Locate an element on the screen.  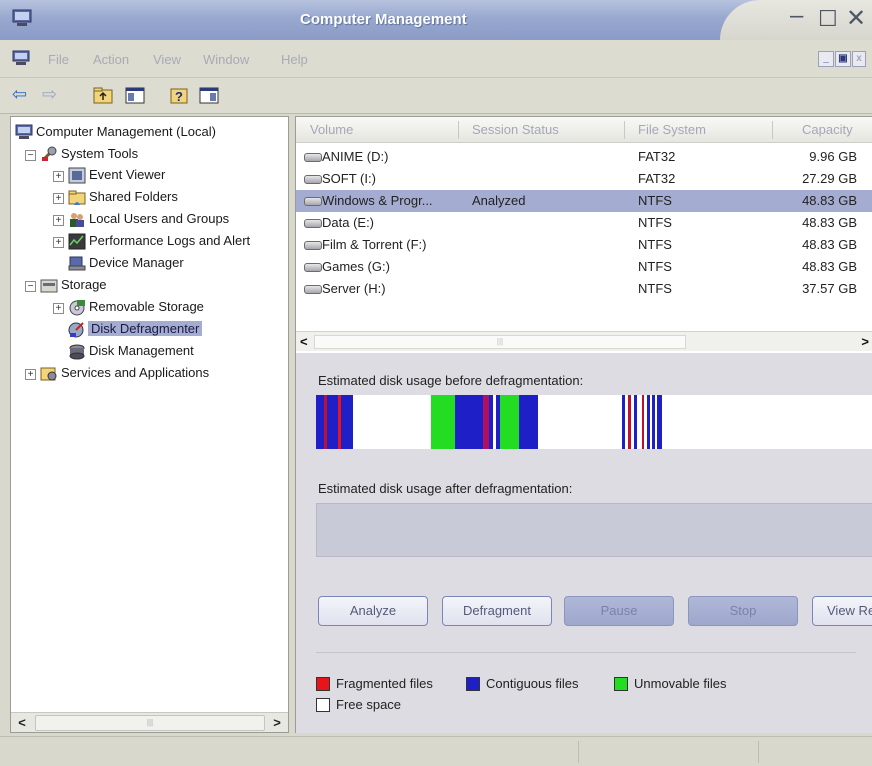
volume-capacity: 37.57 GB is located at coordinates (829, 288).